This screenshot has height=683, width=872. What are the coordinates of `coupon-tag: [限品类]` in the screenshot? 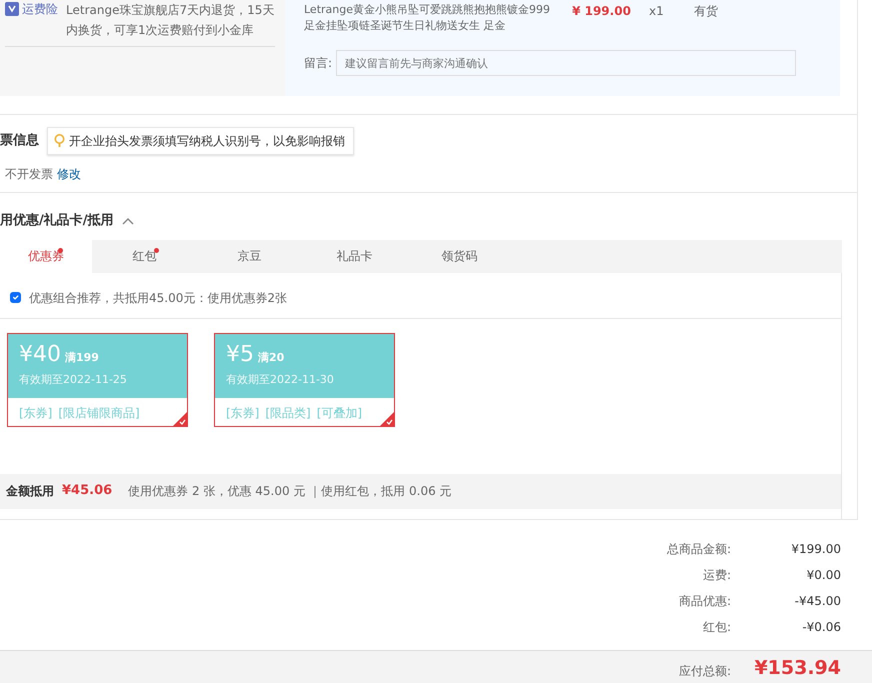 It's located at (288, 413).